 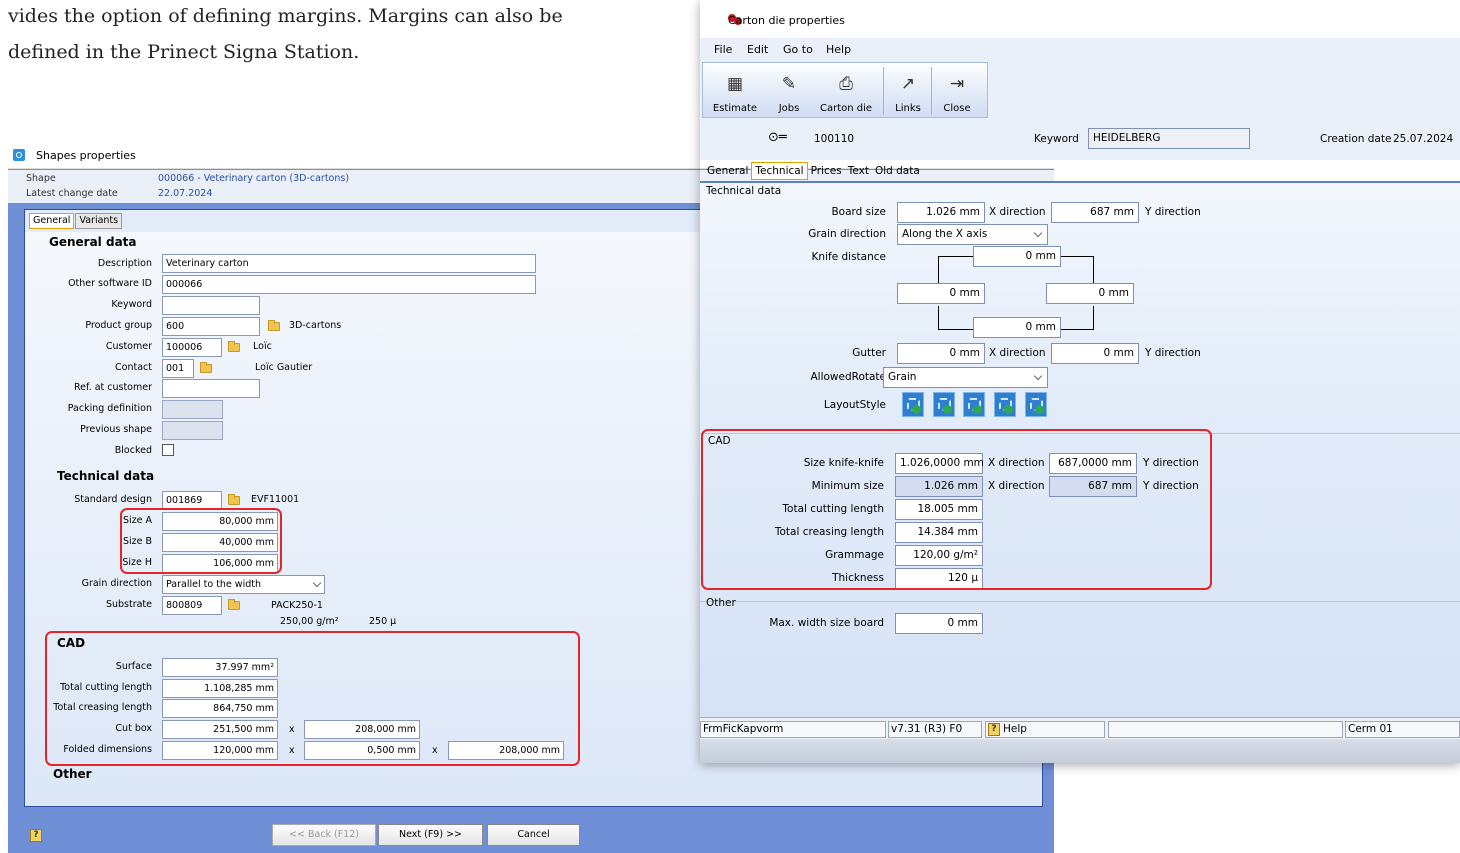 What do you see at coordinates (1080, 49) in the screenshot?
I see `menu-bar: File Edit Go to Help` at bounding box center [1080, 49].